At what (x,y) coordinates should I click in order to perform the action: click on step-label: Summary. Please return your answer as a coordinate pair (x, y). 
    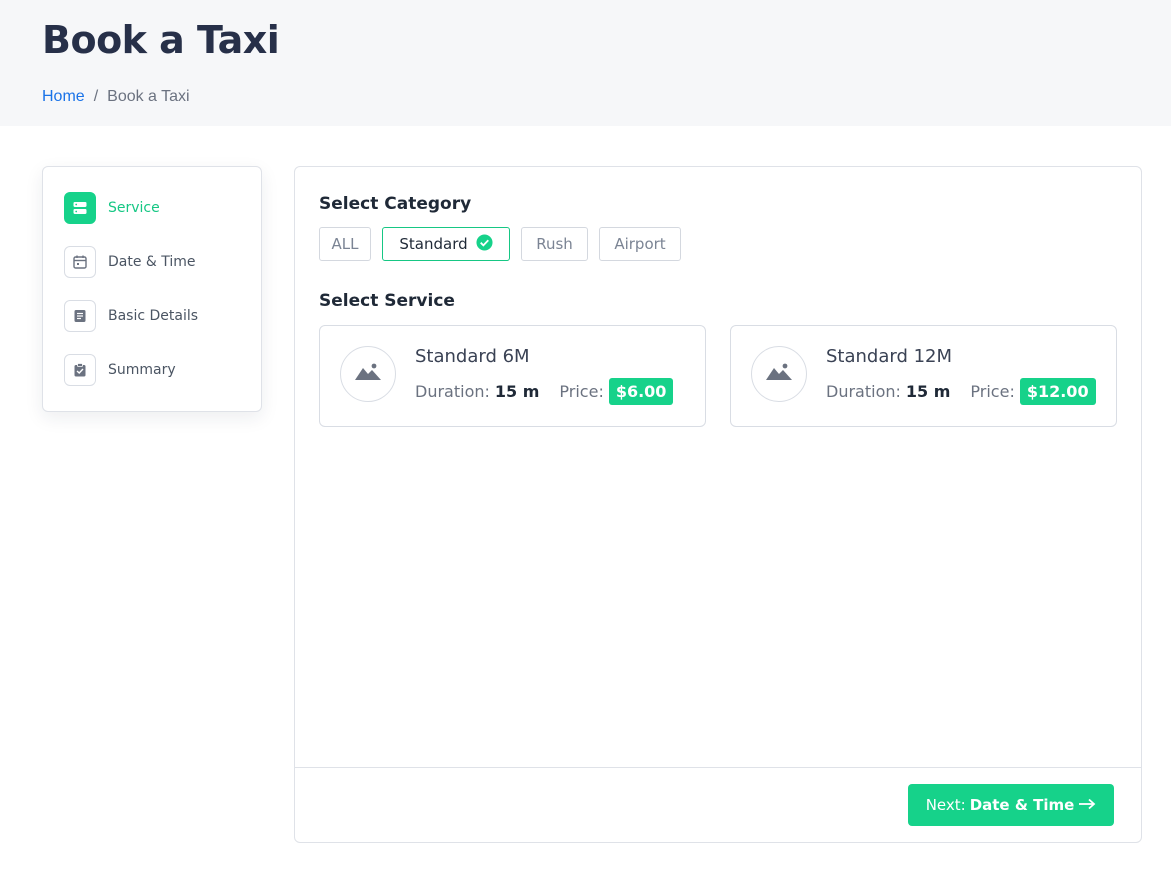
    Looking at the image, I should click on (142, 370).